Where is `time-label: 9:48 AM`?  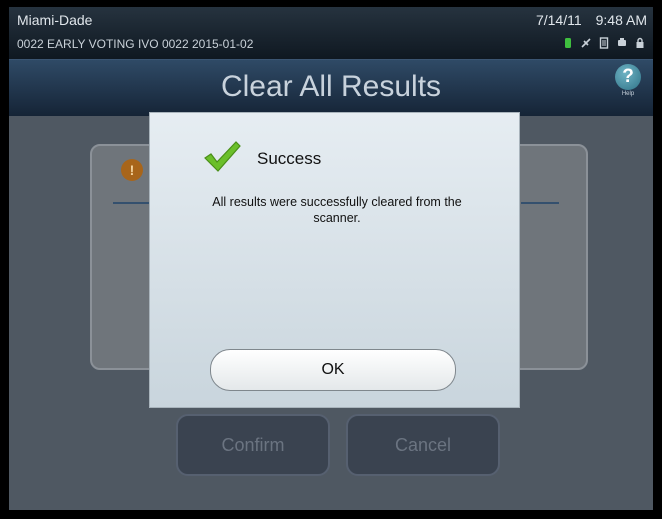
time-label: 9:48 AM is located at coordinates (621, 20).